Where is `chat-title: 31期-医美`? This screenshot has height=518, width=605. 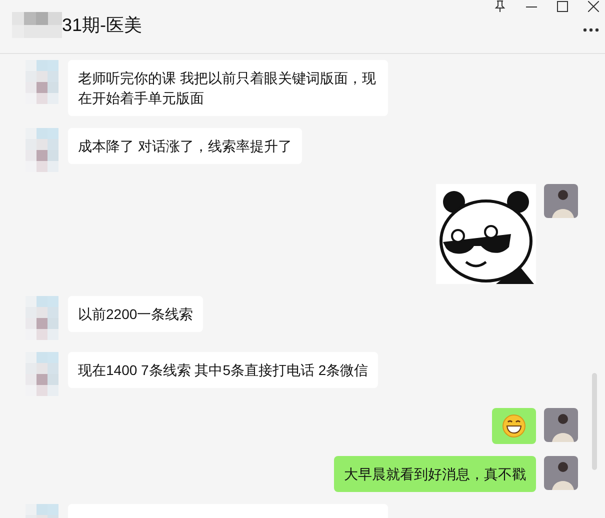
chat-title: 31期-医美 is located at coordinates (102, 25).